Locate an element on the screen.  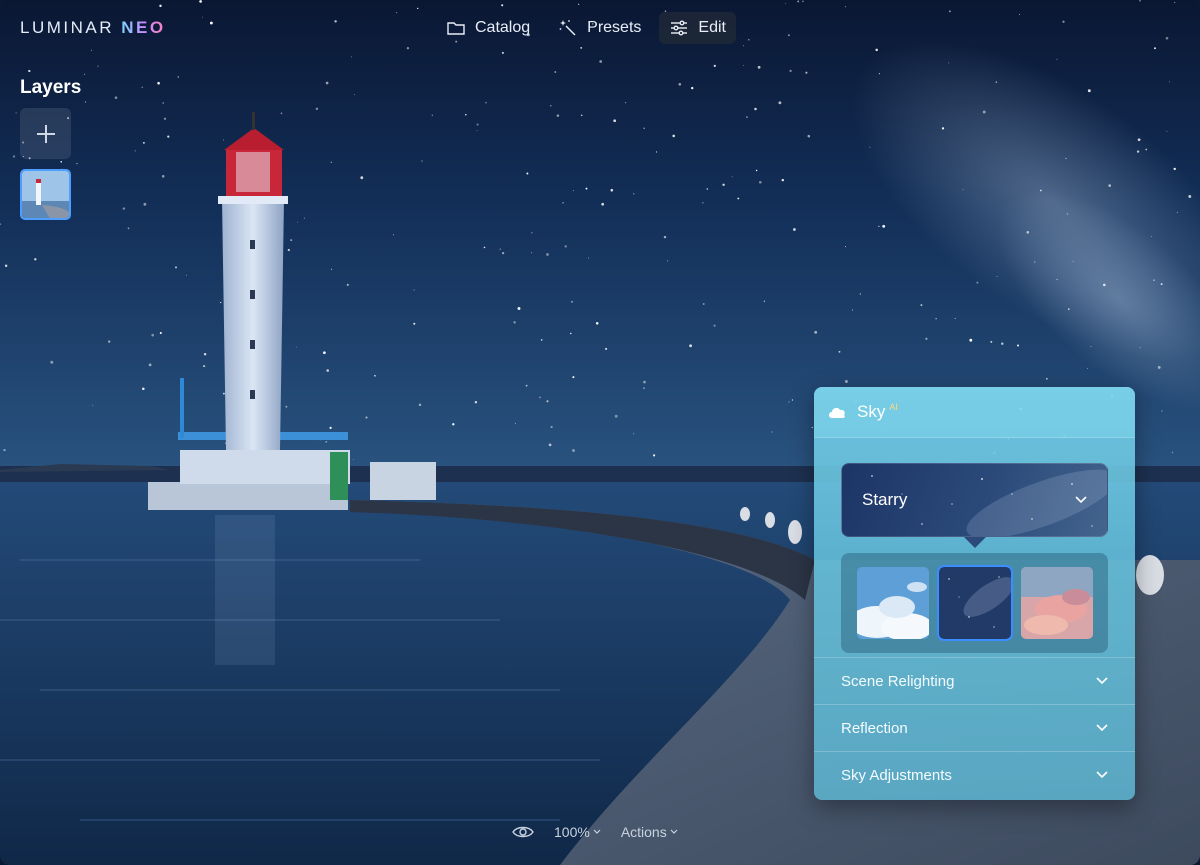
nav-presets: Presets is located at coordinates (599, 28).